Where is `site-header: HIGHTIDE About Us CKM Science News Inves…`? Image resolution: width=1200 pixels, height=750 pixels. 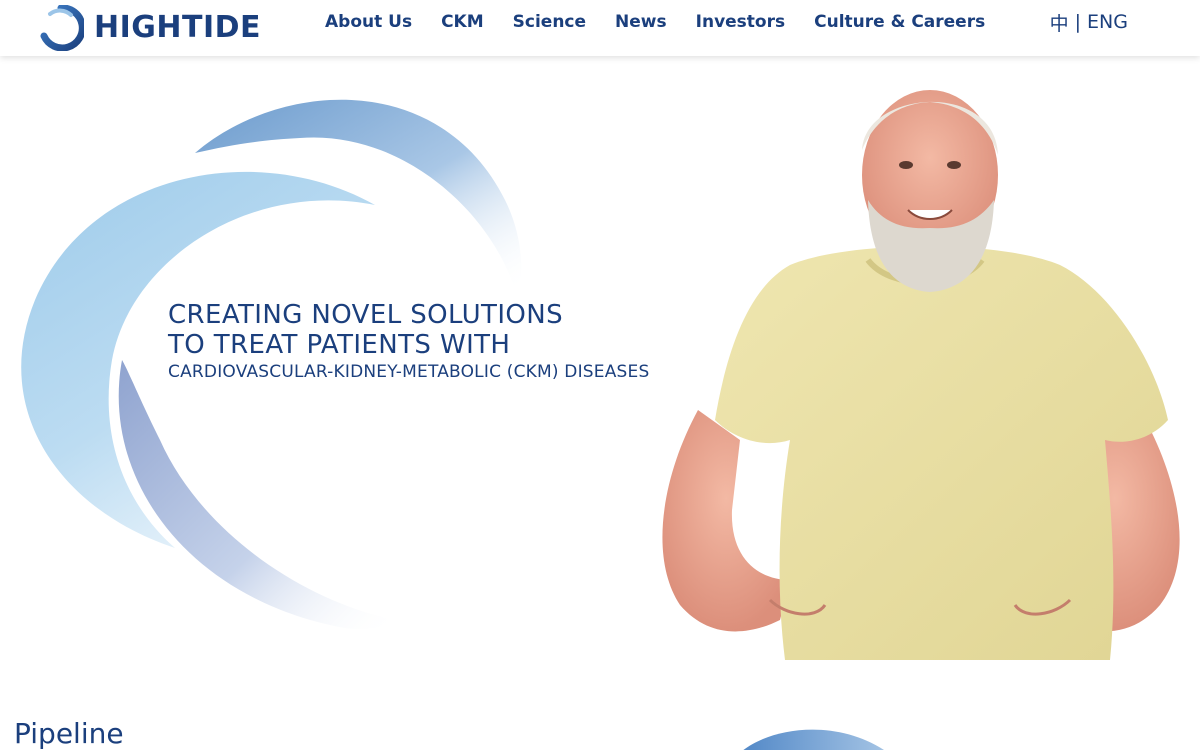
site-header: HIGHTIDE About Us CKM Science News Inves… is located at coordinates (600, 28).